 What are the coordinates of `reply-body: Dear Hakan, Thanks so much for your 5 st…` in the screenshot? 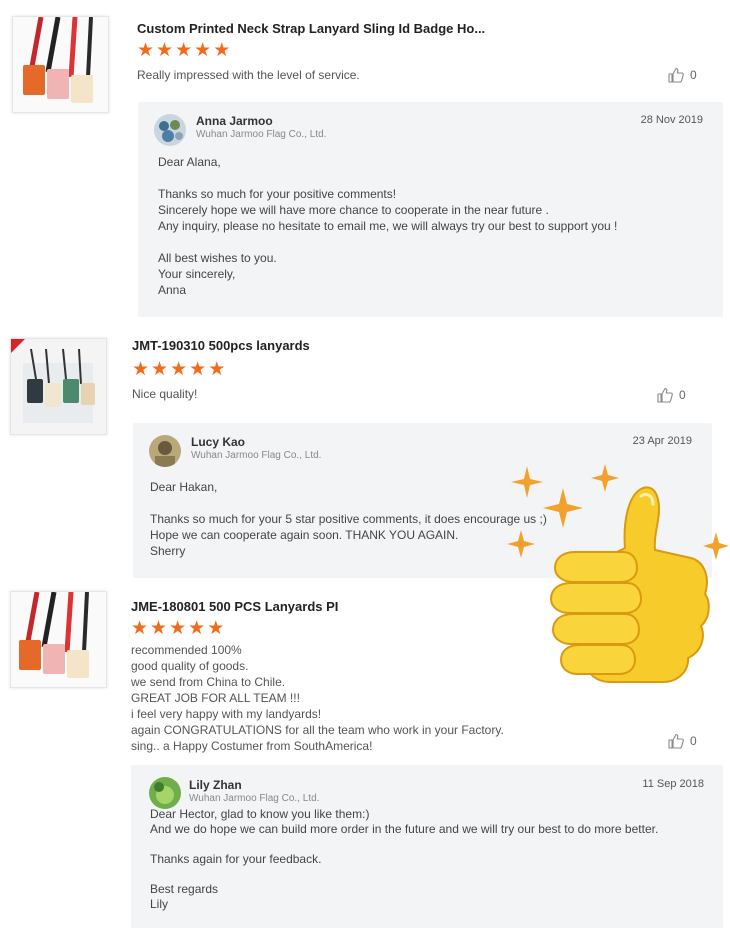 It's located at (348, 519).